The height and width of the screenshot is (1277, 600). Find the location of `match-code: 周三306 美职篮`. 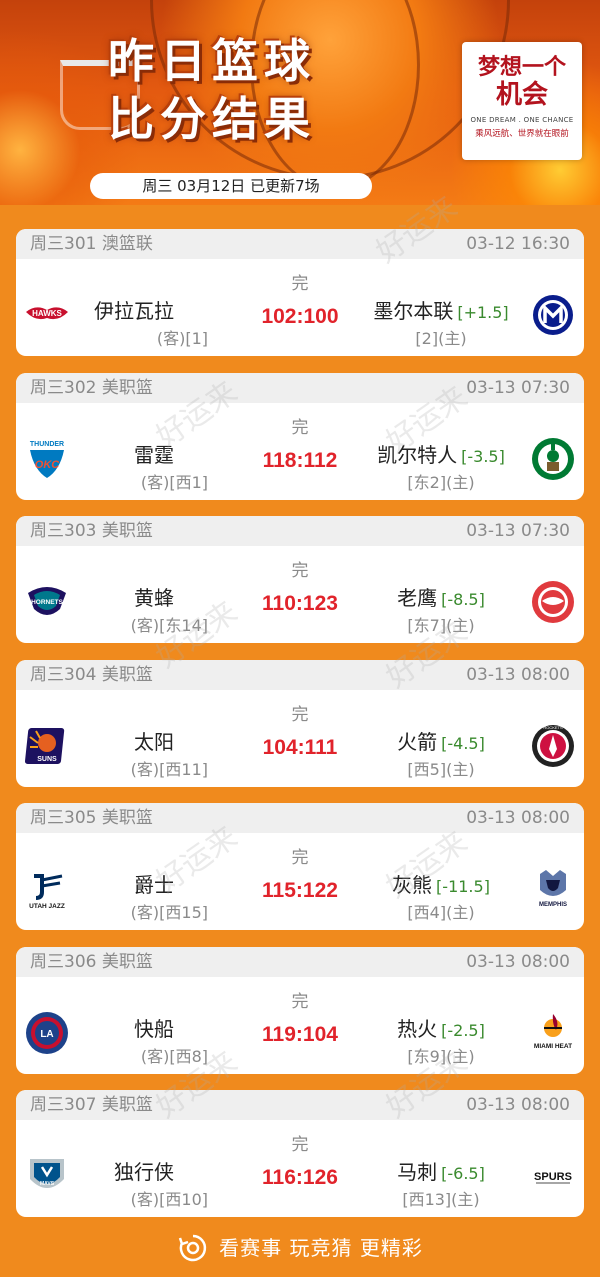

match-code: 周三306 美职篮 is located at coordinates (91, 962).